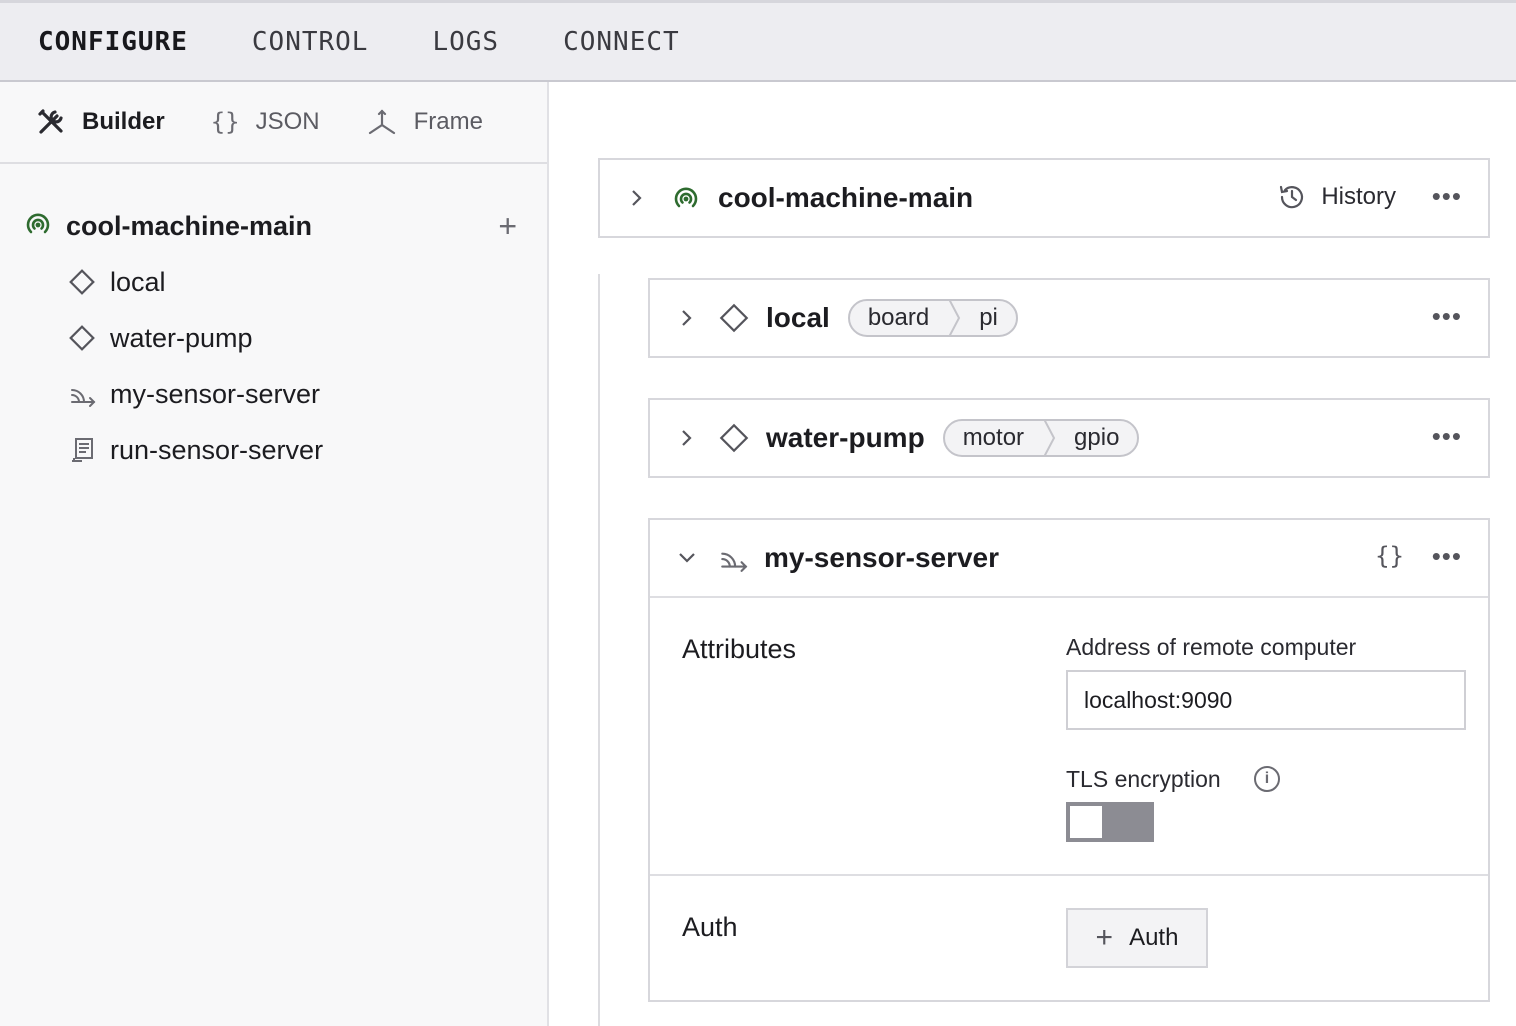  I want to click on tab-connect: CONNECT, so click(621, 42).